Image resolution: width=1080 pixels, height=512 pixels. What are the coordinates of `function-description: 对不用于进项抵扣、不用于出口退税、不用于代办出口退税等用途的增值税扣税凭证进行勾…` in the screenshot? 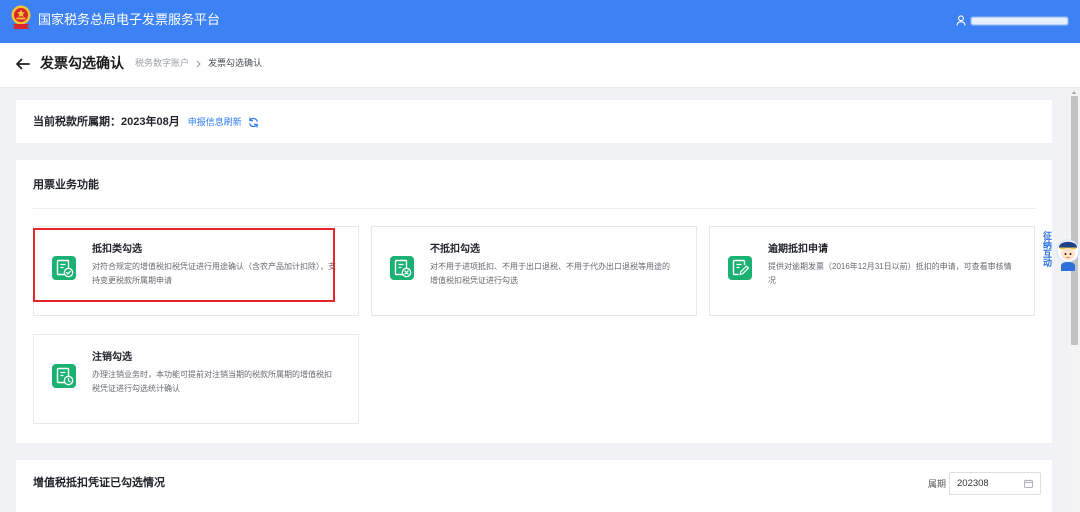 It's located at (550, 273).